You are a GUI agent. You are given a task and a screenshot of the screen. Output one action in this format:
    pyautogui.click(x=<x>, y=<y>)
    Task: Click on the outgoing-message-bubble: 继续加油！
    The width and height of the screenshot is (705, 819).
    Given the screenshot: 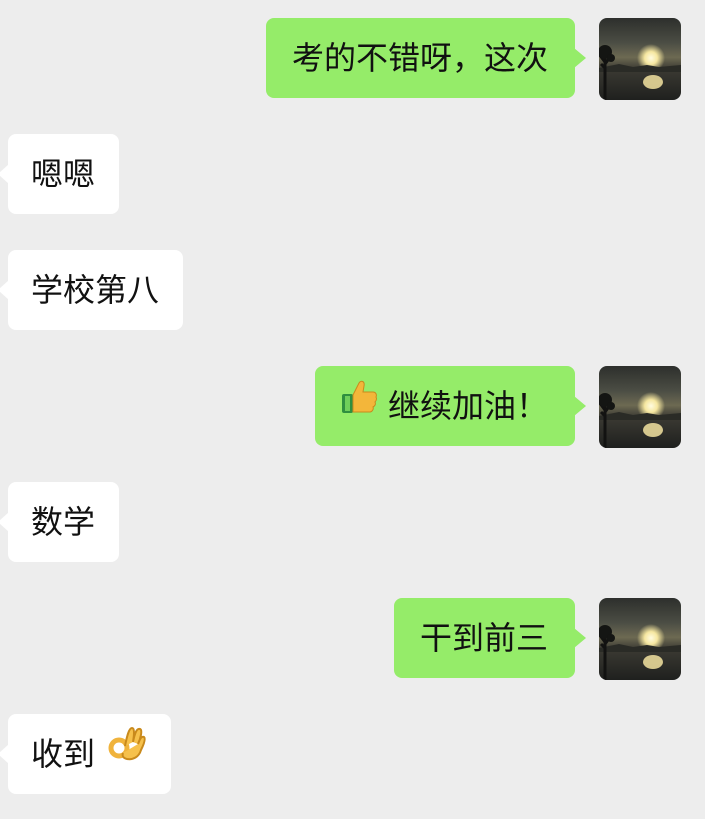 What is the action you would take?
    pyautogui.click(x=450, y=405)
    